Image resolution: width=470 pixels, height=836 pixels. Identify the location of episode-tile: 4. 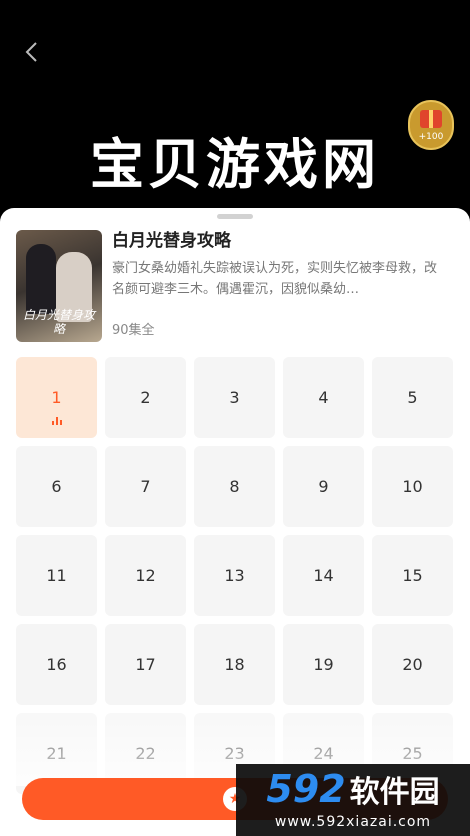
(323, 397).